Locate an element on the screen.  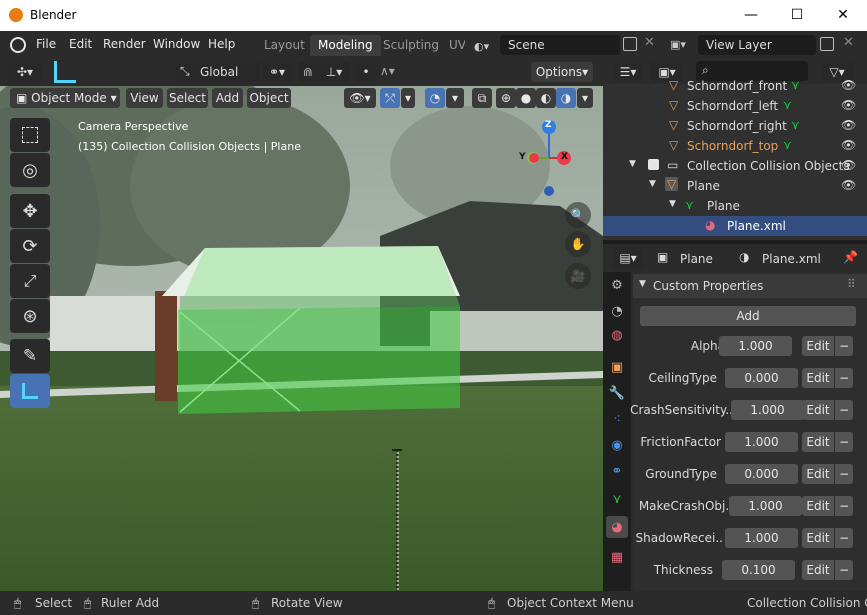
menu-add: Add is located at coordinates (227, 98).